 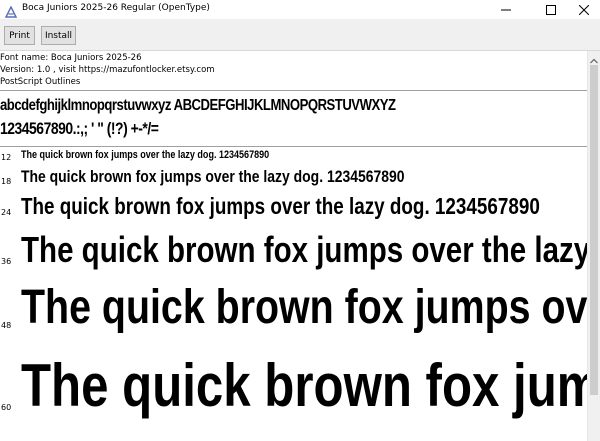 What do you see at coordinates (6, 325) in the screenshot?
I see `sample-size-label: 48` at bounding box center [6, 325].